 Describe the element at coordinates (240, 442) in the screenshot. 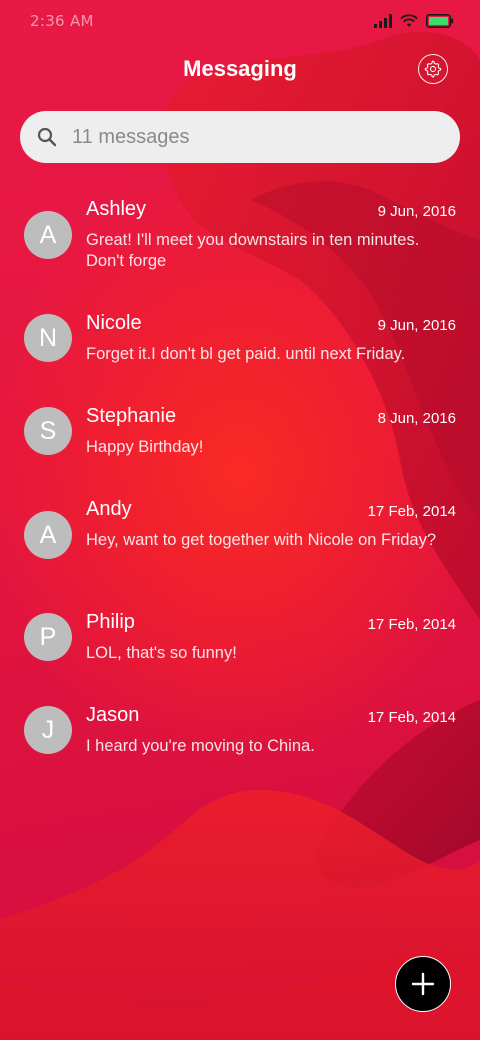

I see `list-item: S Stephanie 8 Jun, 2016 Happy Birthday!` at that location.